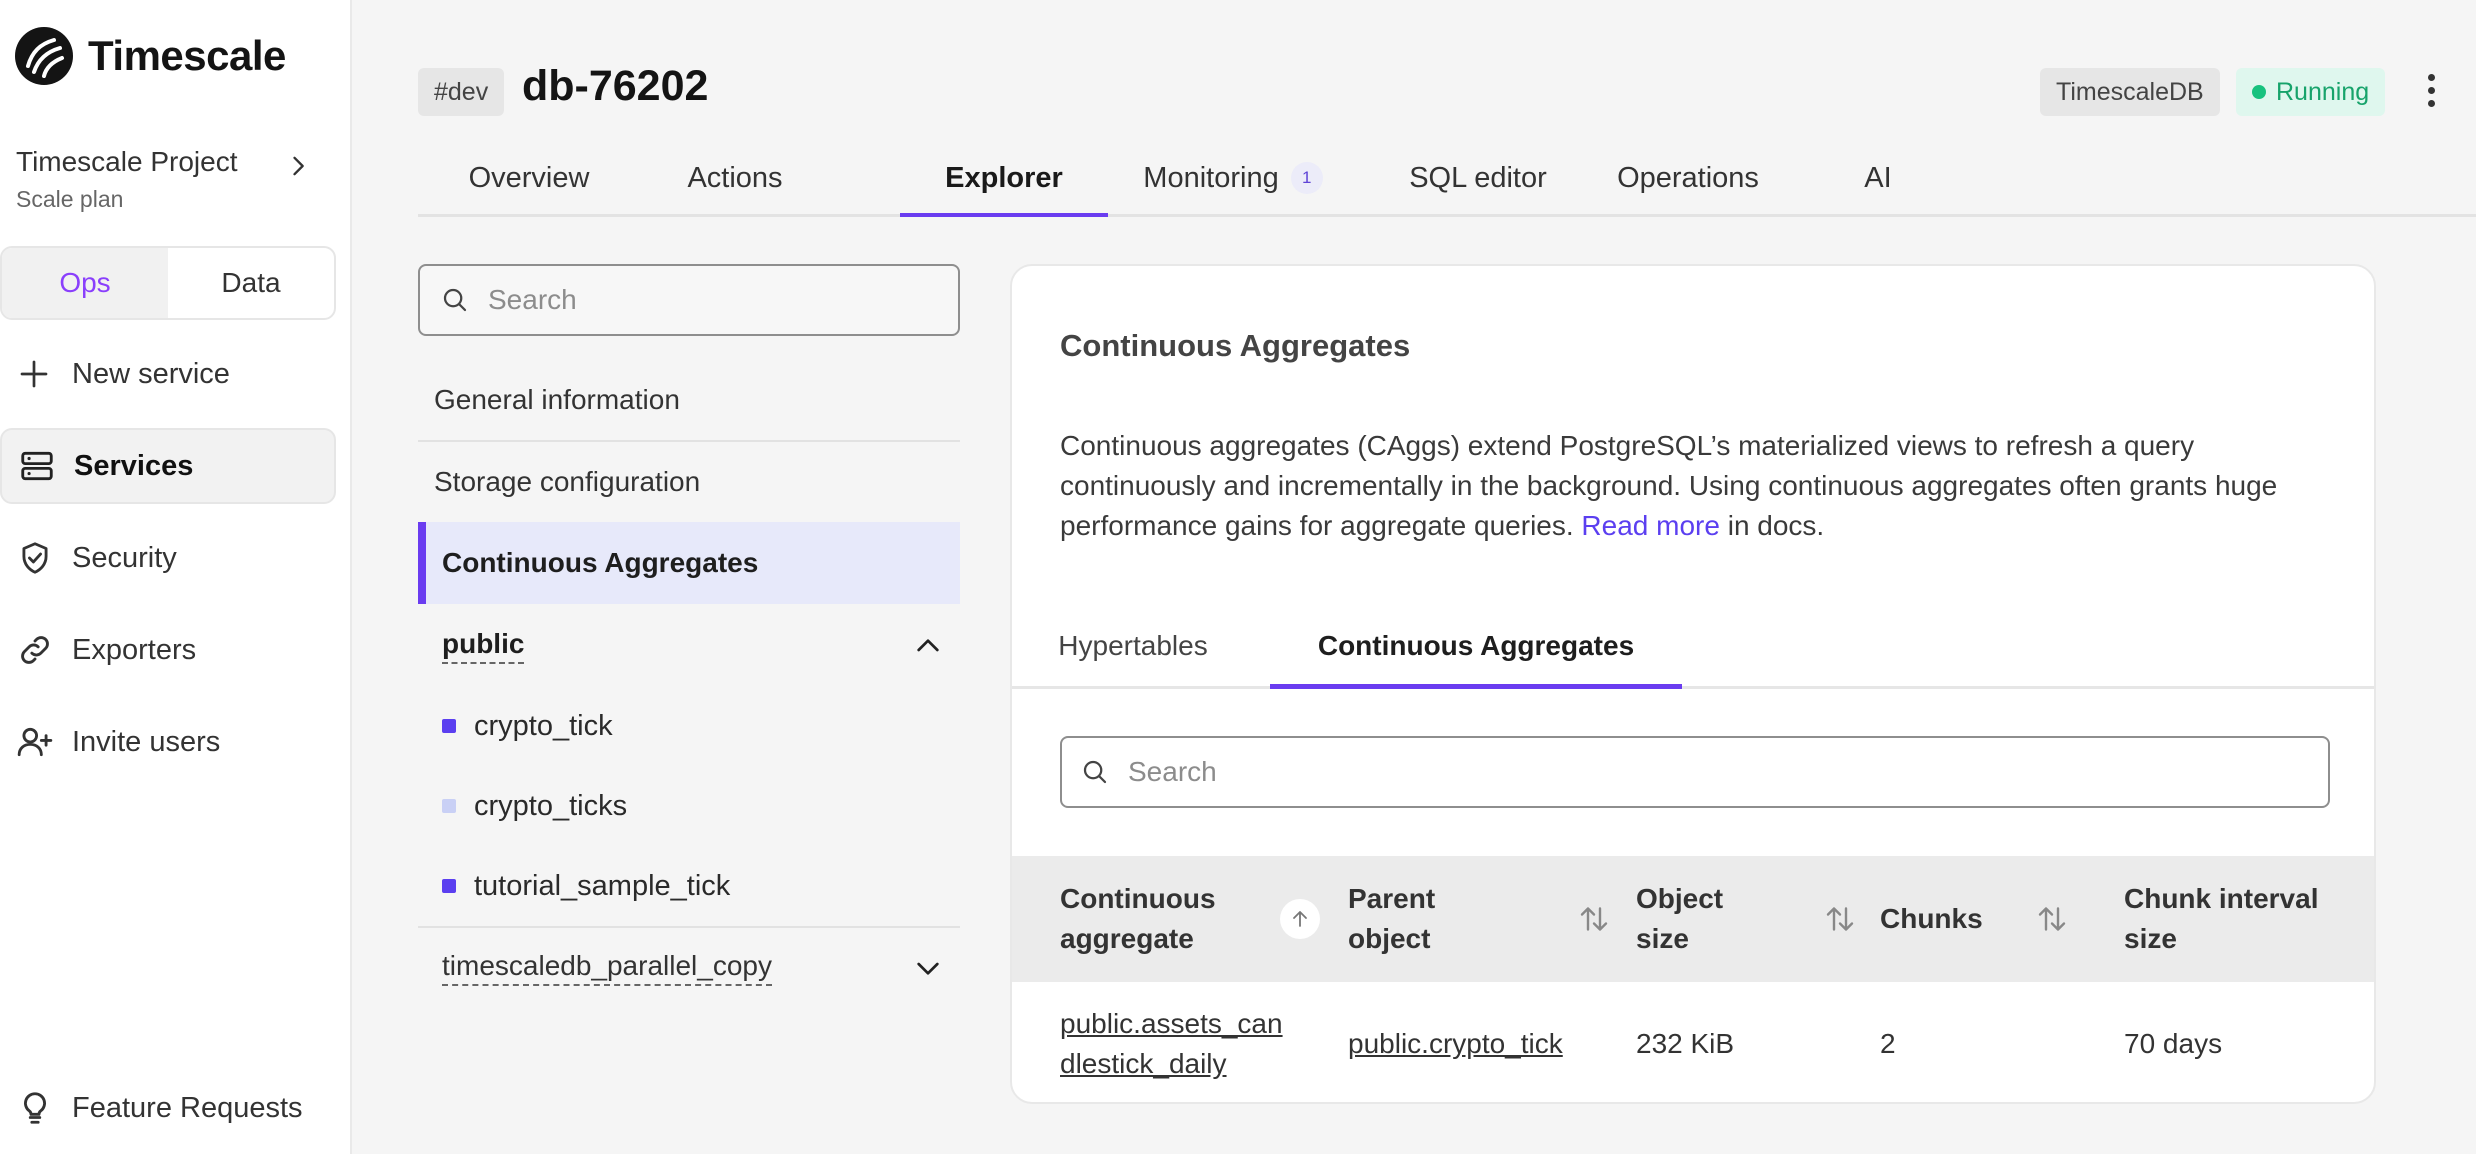 The height and width of the screenshot is (1154, 2476). Describe the element at coordinates (461, 92) in the screenshot. I see `env-badge: #dev` at that location.